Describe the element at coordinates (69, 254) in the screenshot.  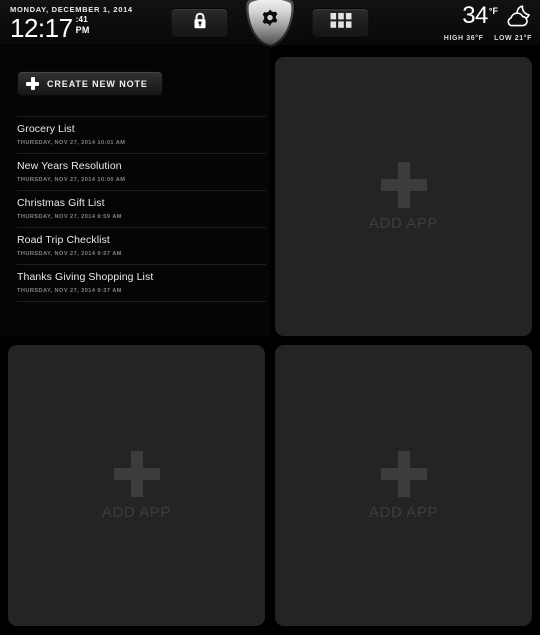
I see `note-timestamp: THURSDAY, NOV 27, 2014 9:57 AM` at that location.